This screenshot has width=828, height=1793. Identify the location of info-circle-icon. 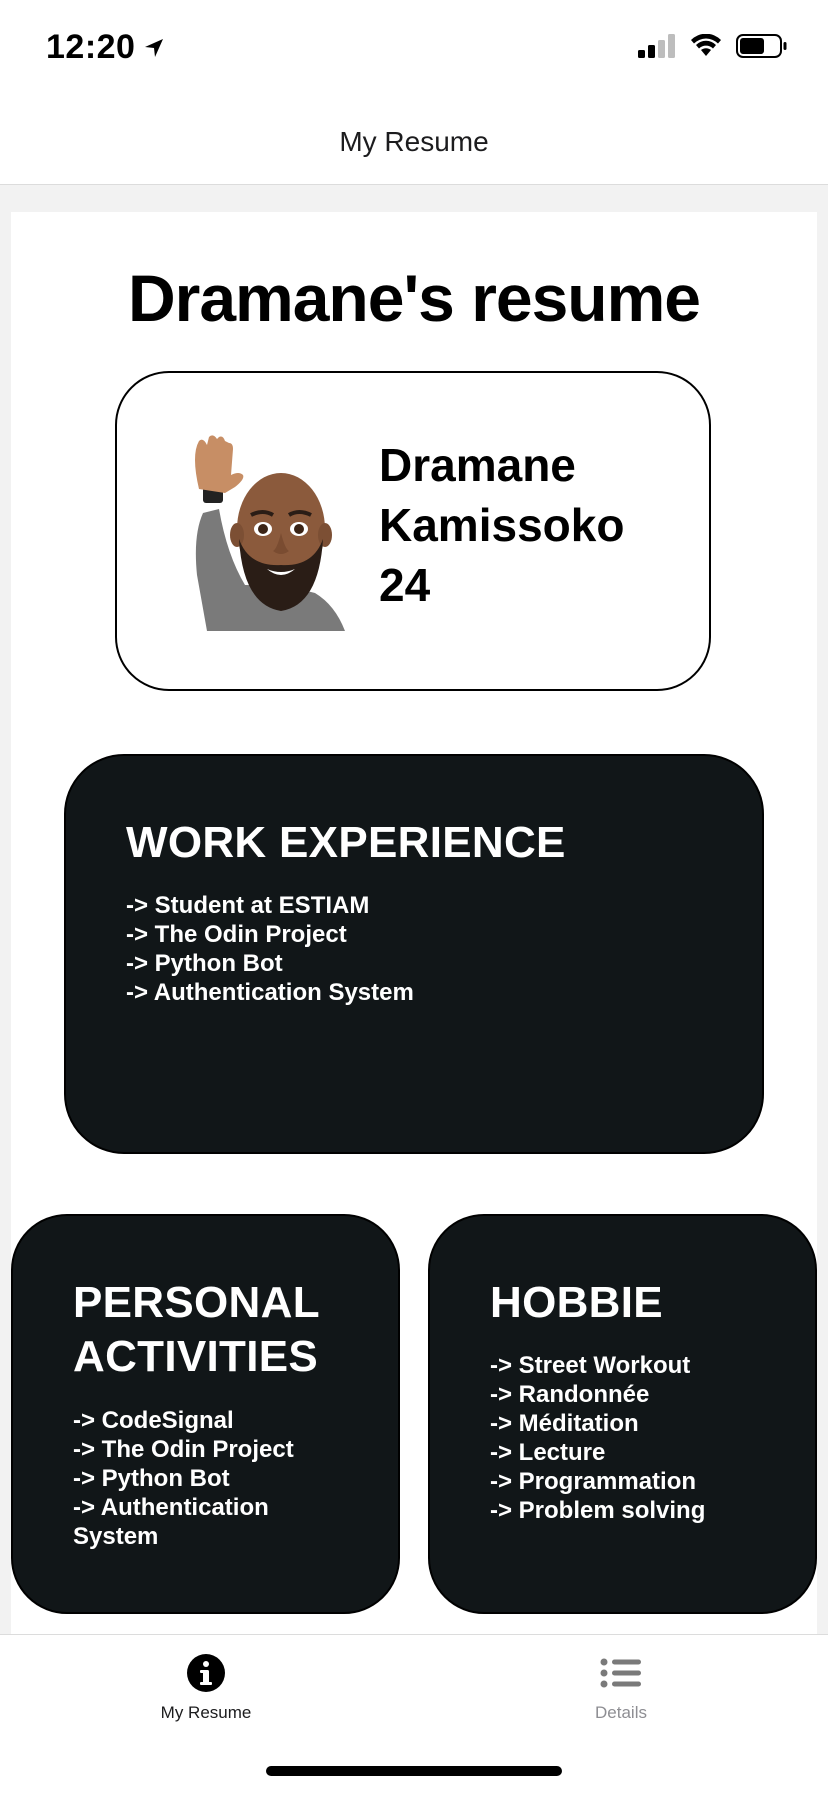
(206, 1673).